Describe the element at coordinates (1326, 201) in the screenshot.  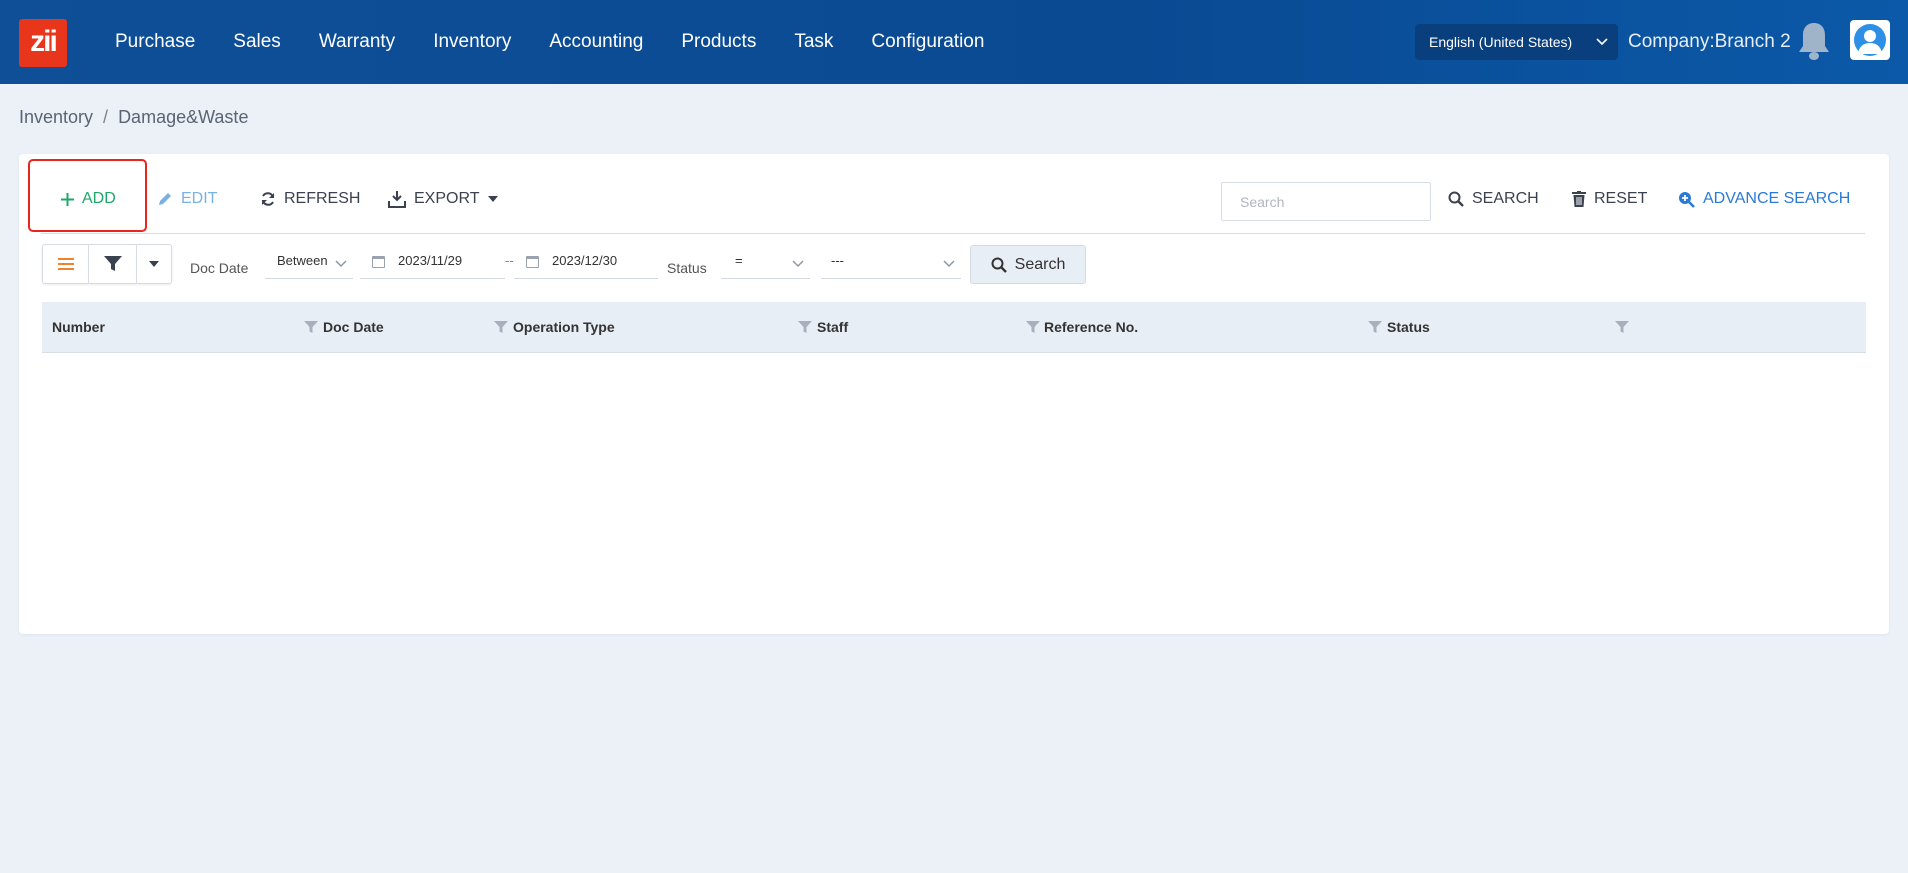
I see `search-input` at that location.